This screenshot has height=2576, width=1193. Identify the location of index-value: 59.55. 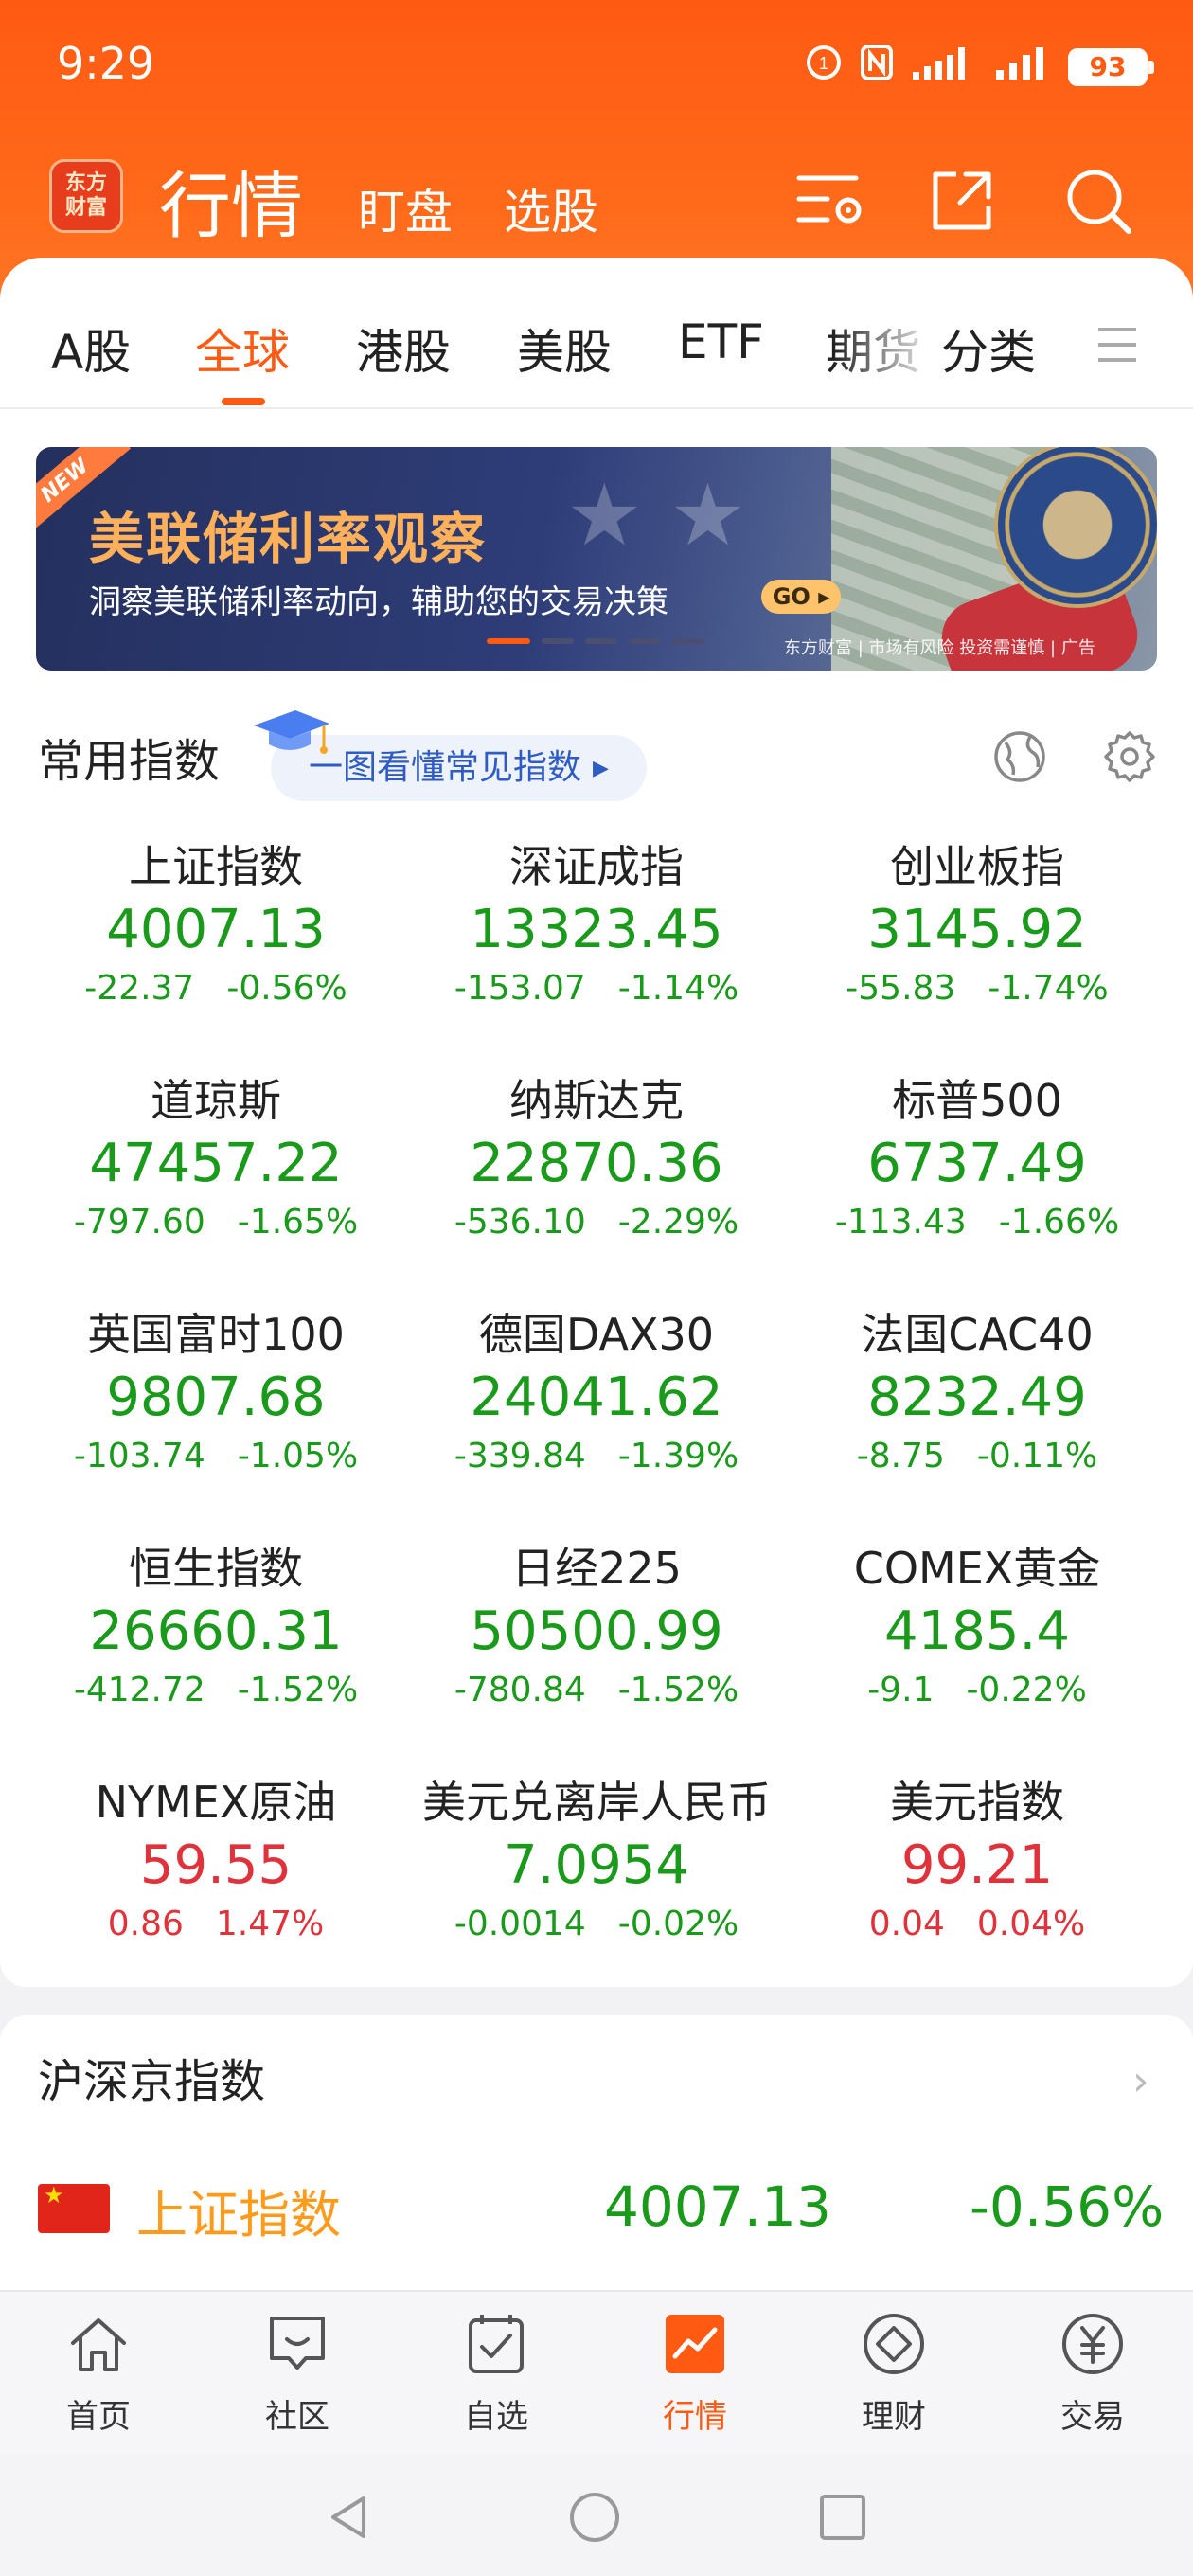
(216, 1865).